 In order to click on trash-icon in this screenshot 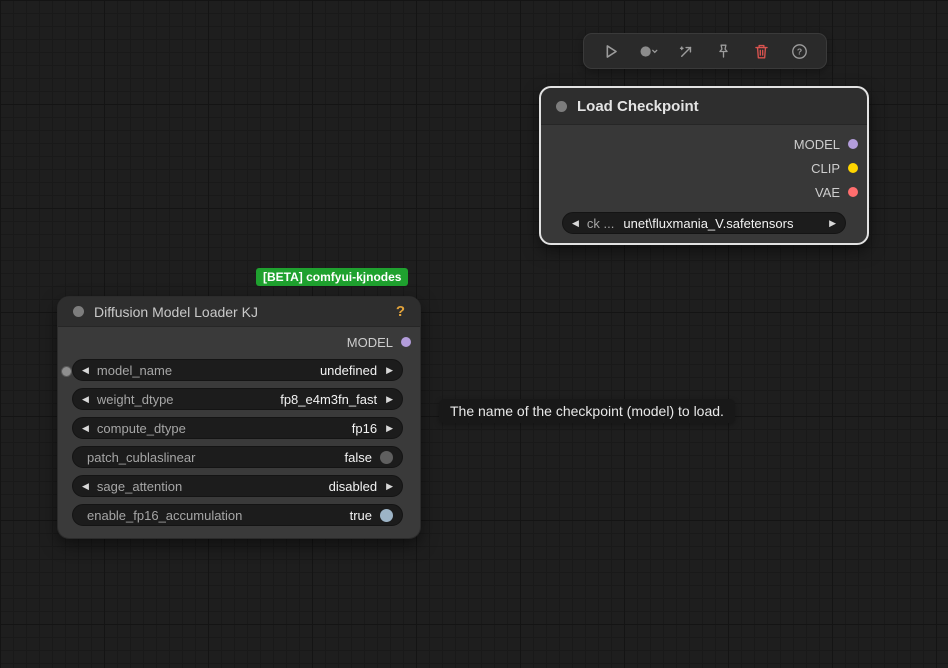, I will do `click(761, 51)`.